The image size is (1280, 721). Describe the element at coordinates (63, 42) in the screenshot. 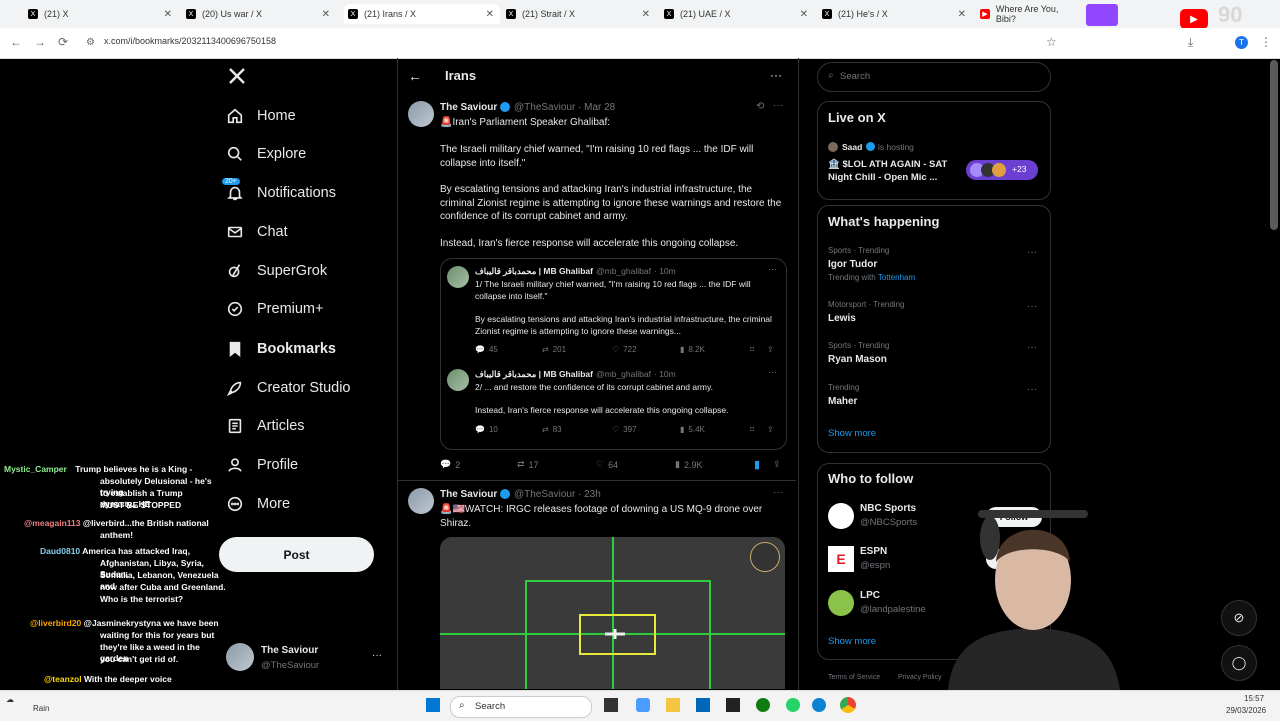

I see `reload-icon: ⟳` at that location.